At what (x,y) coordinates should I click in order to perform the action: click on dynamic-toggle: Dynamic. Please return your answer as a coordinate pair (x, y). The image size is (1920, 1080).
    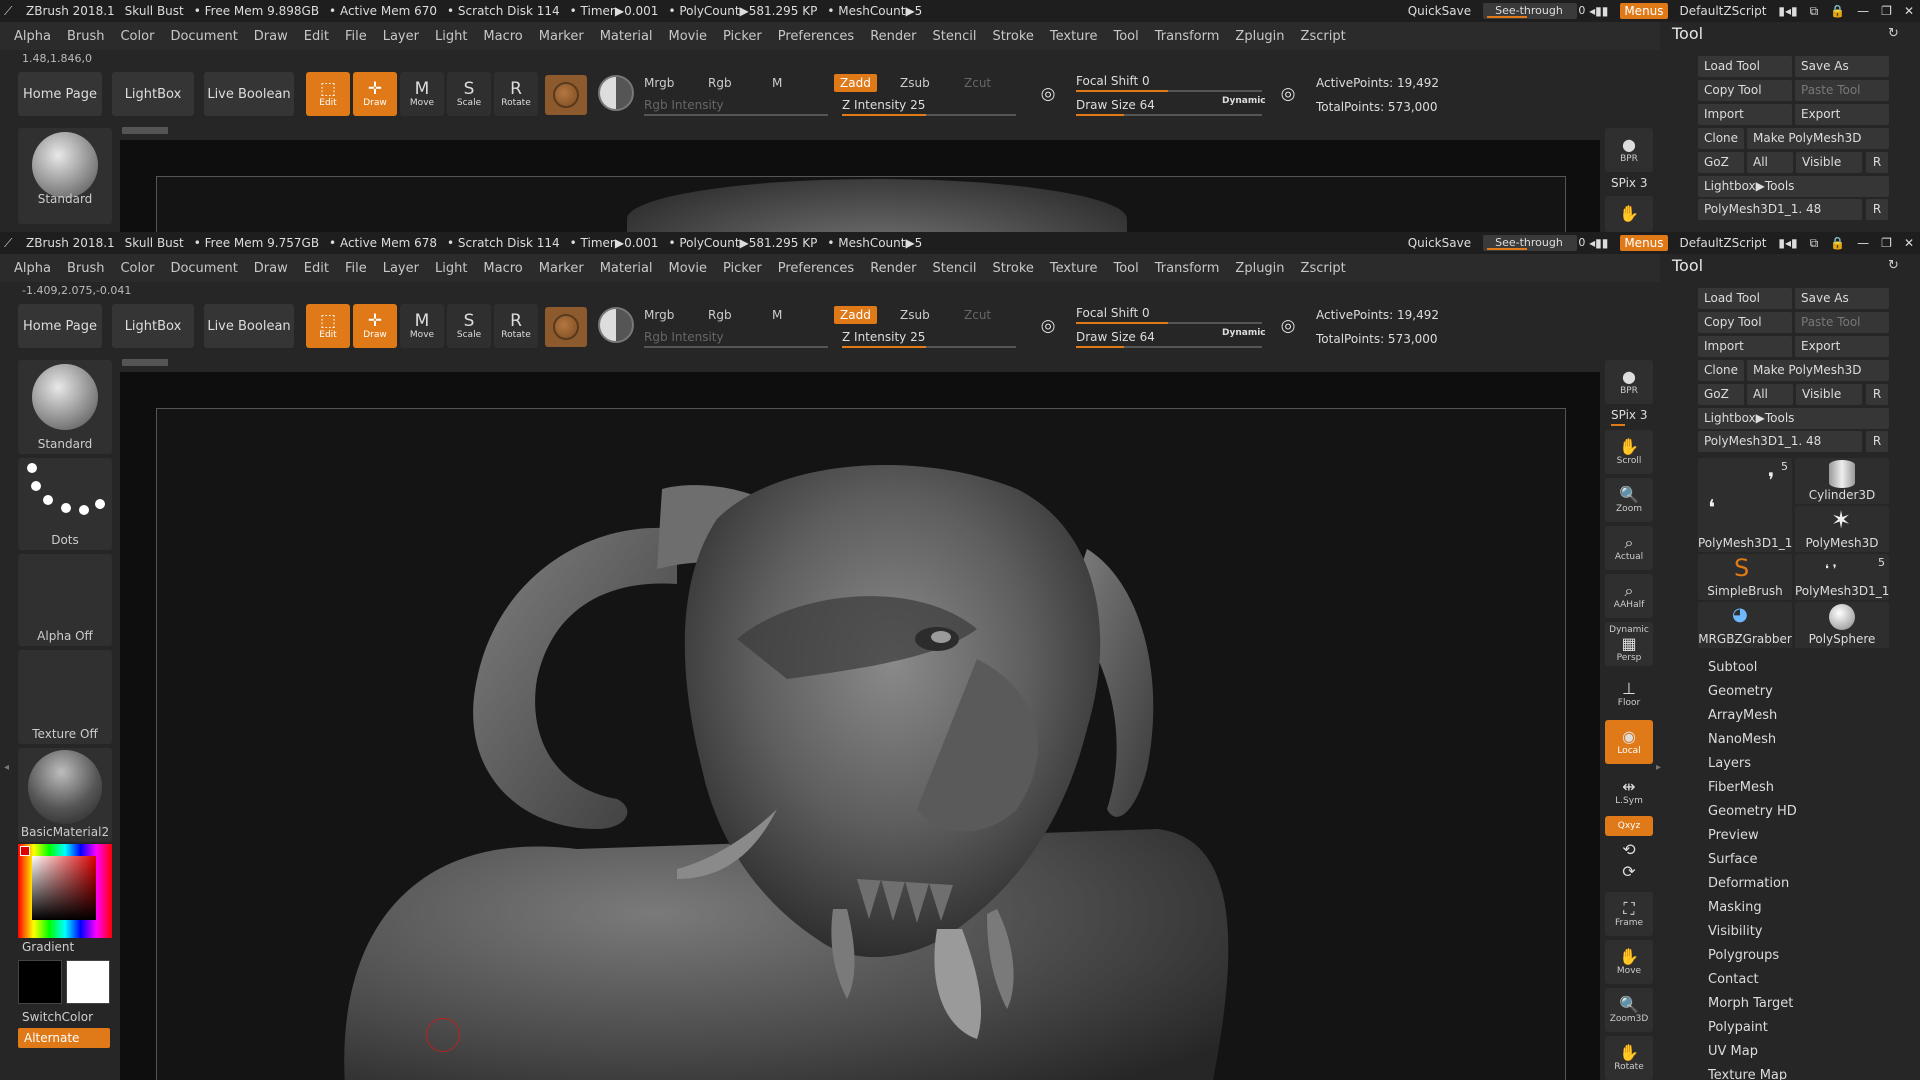
    Looking at the image, I should click on (1244, 101).